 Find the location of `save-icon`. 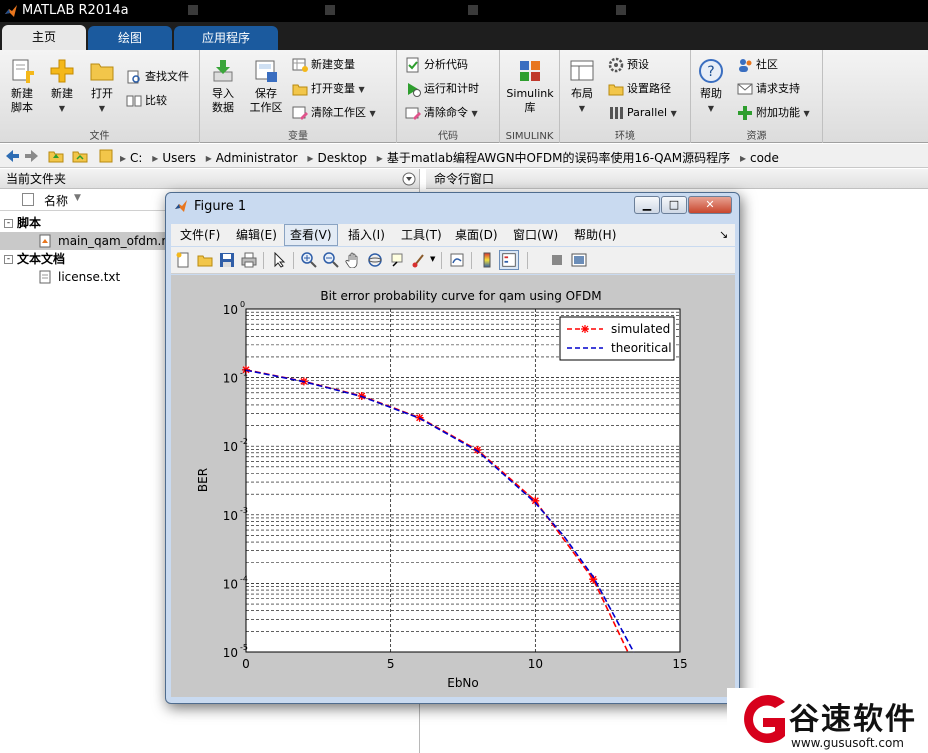

save-icon is located at coordinates (227, 260).